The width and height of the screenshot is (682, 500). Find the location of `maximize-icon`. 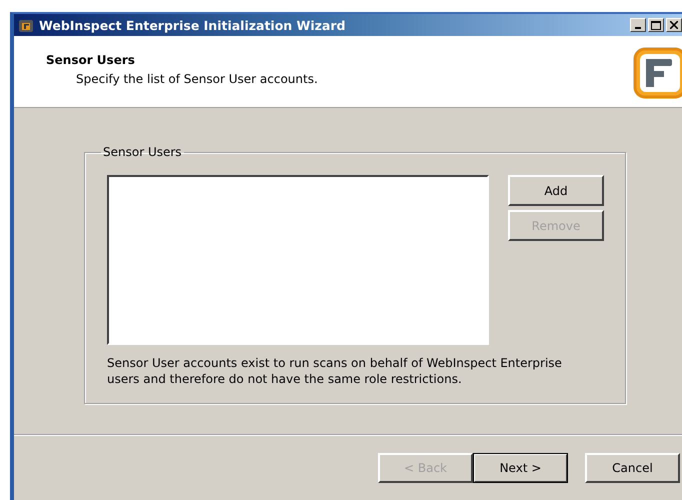

maximize-icon is located at coordinates (656, 25).